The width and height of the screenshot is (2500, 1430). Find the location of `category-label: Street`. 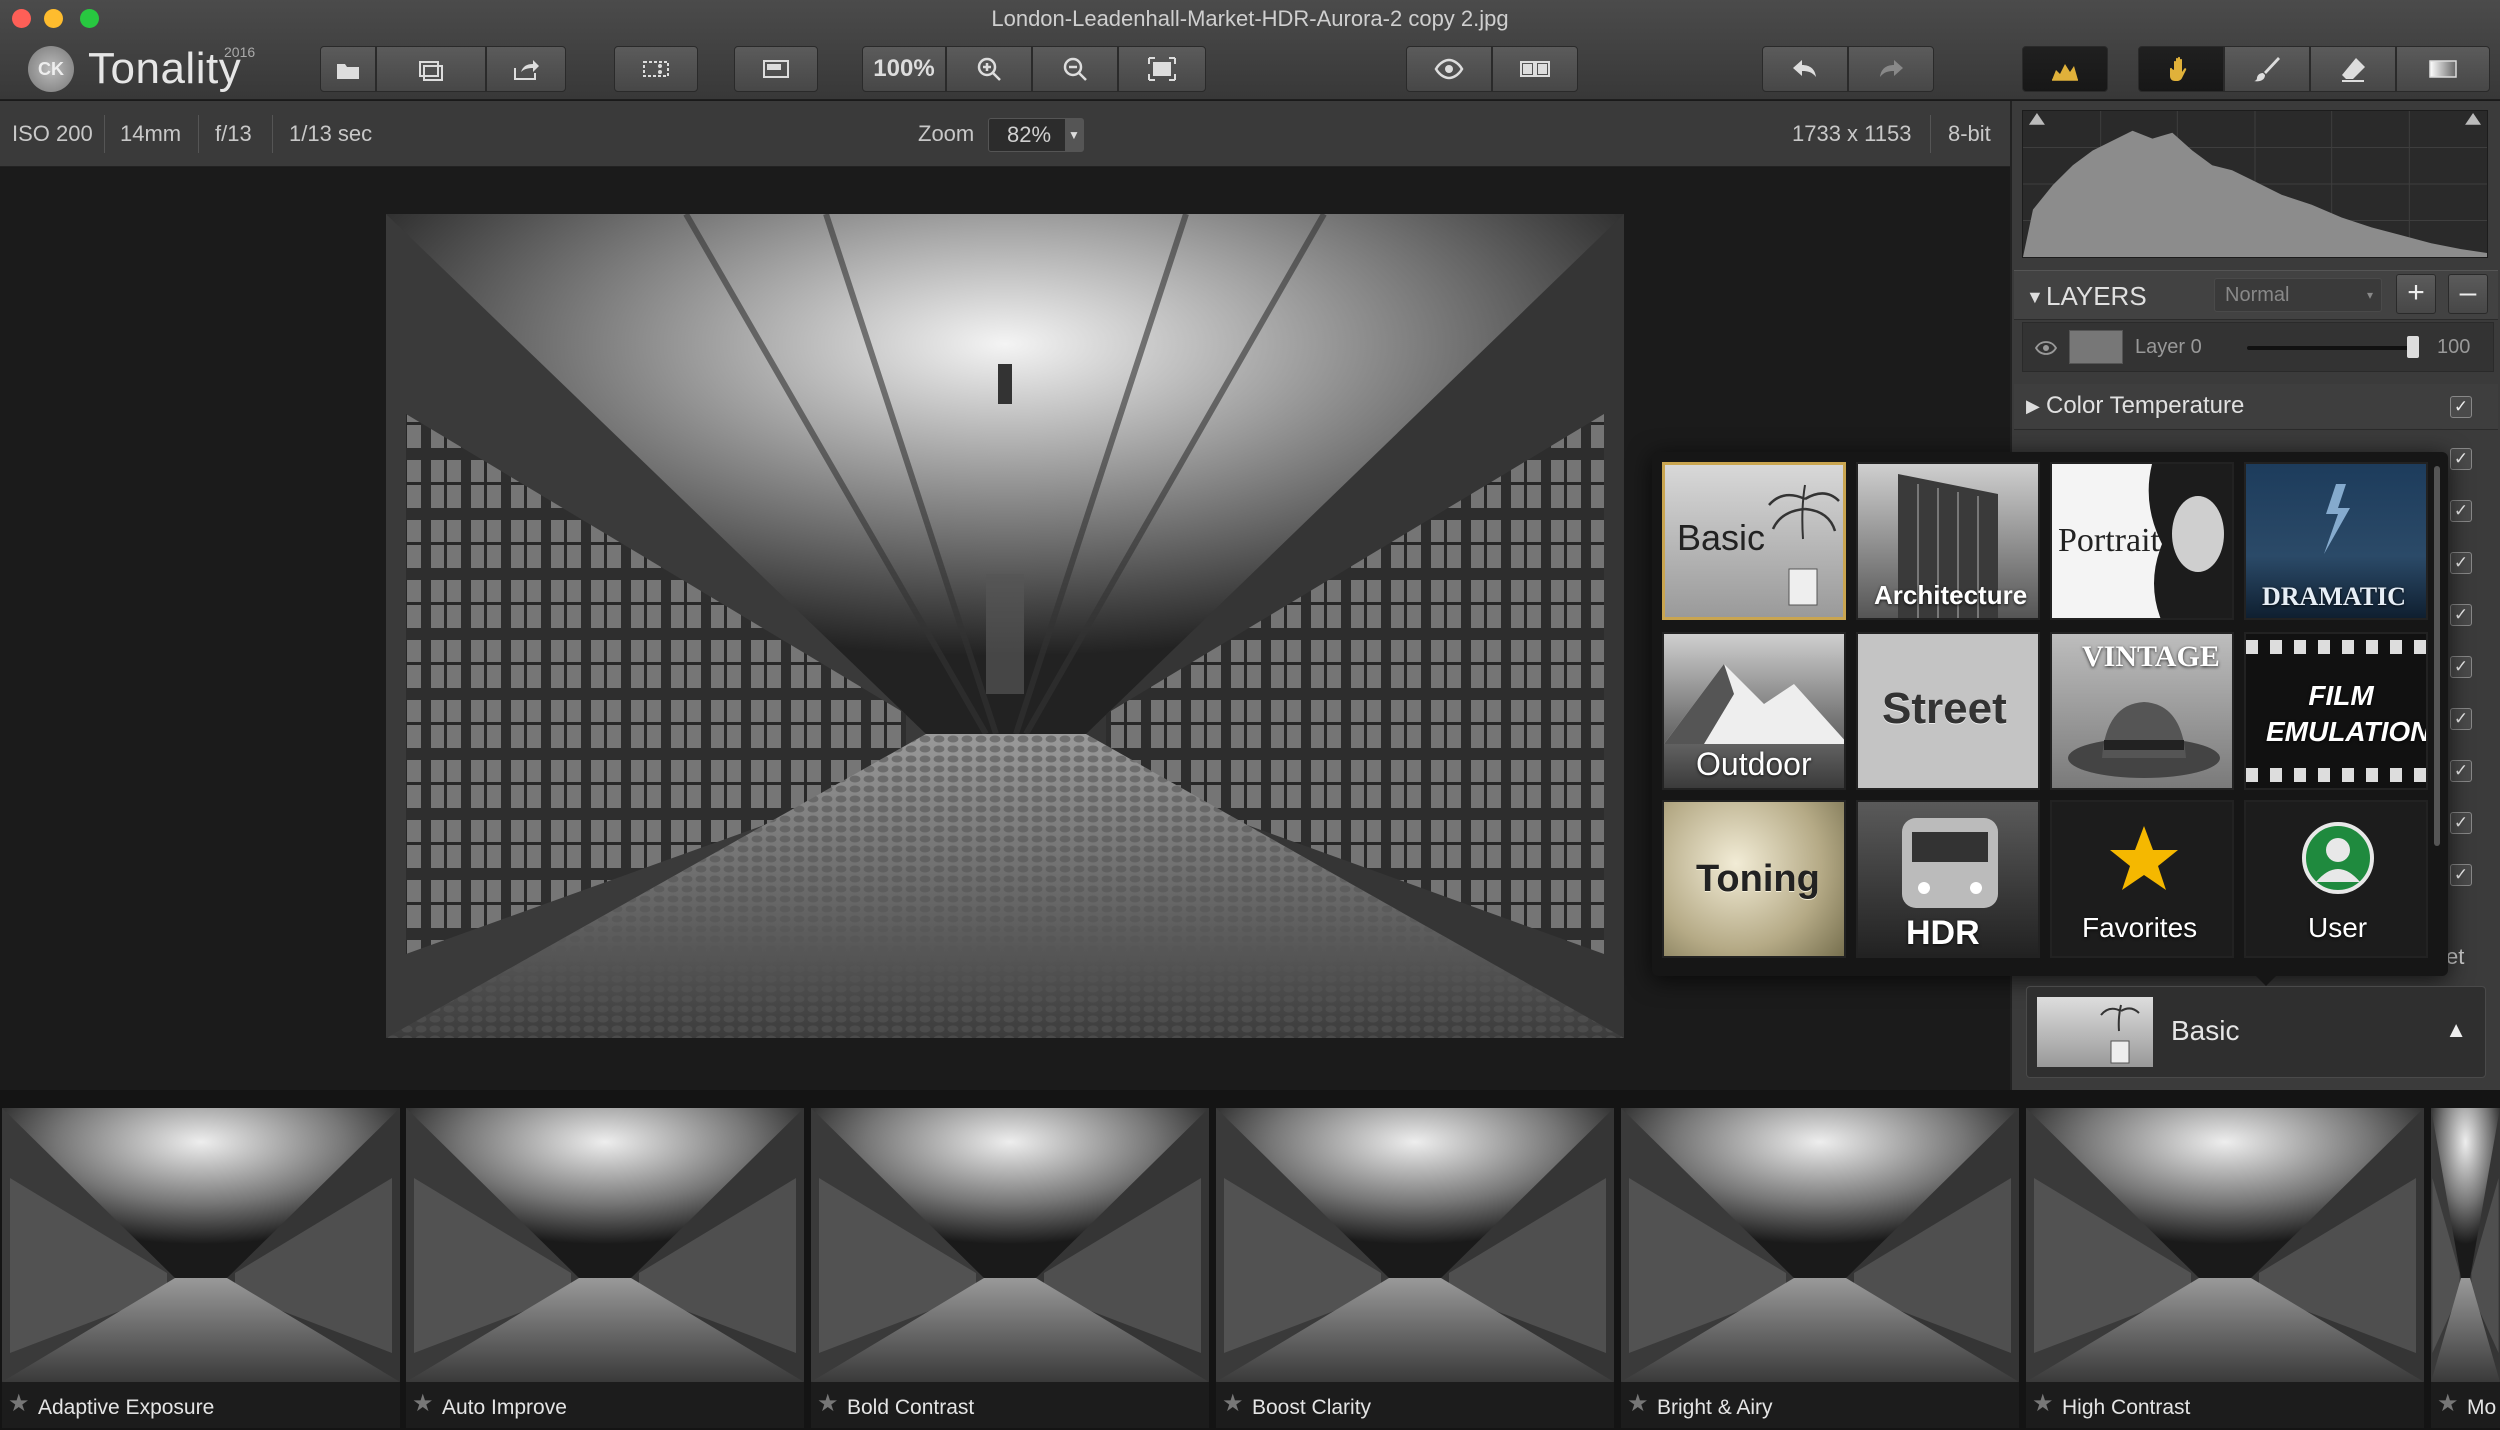

category-label: Street is located at coordinates (1944, 708).